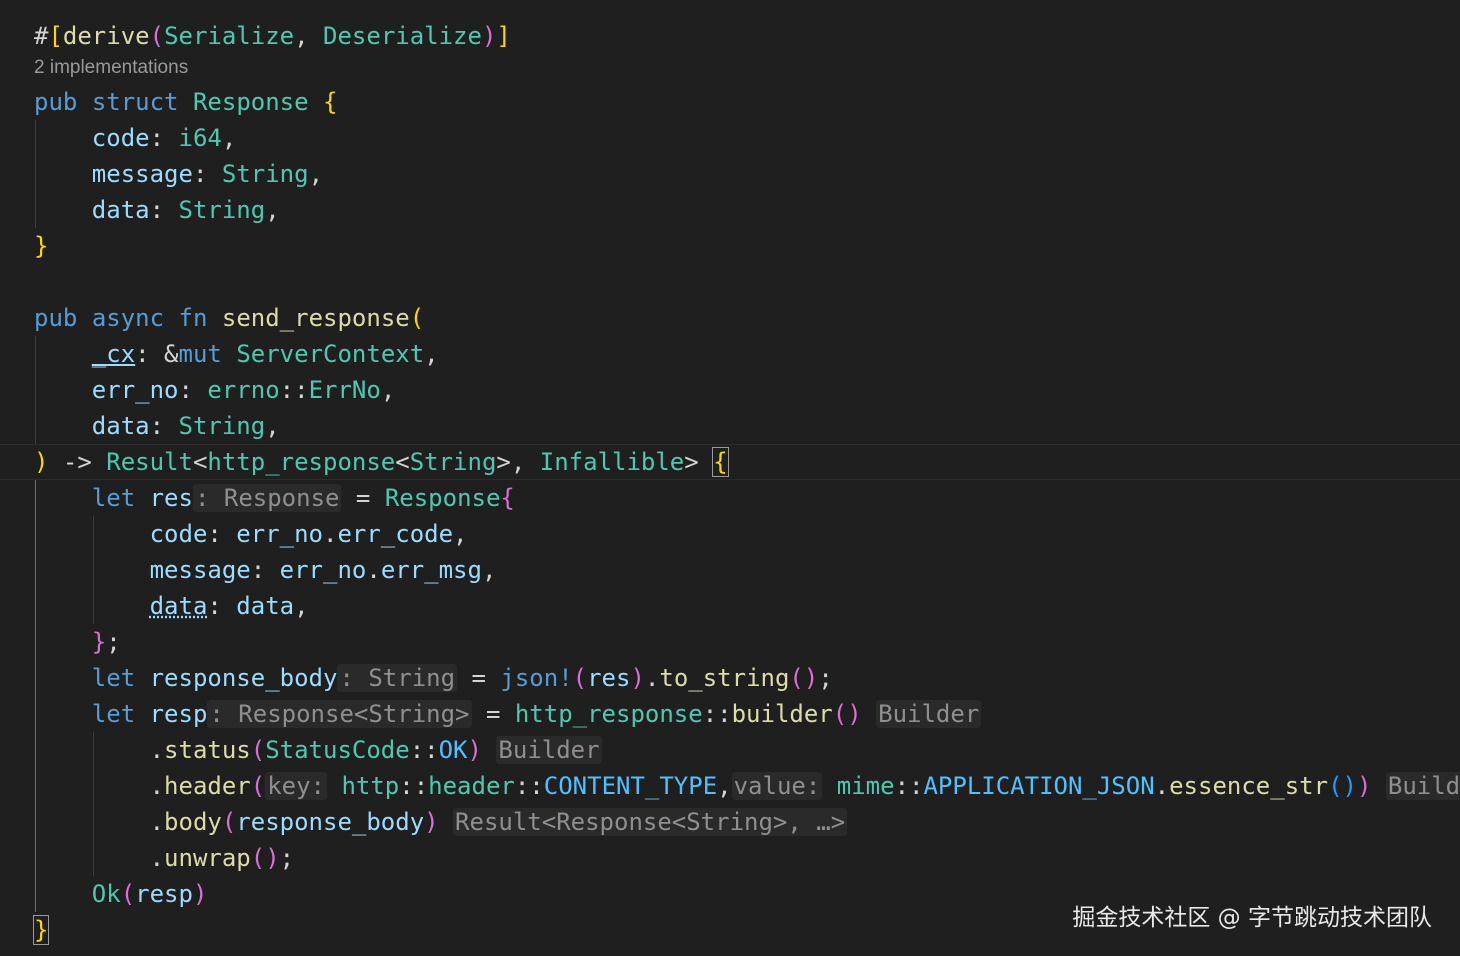  I want to click on code-line: .unwrap();, so click(730, 858).